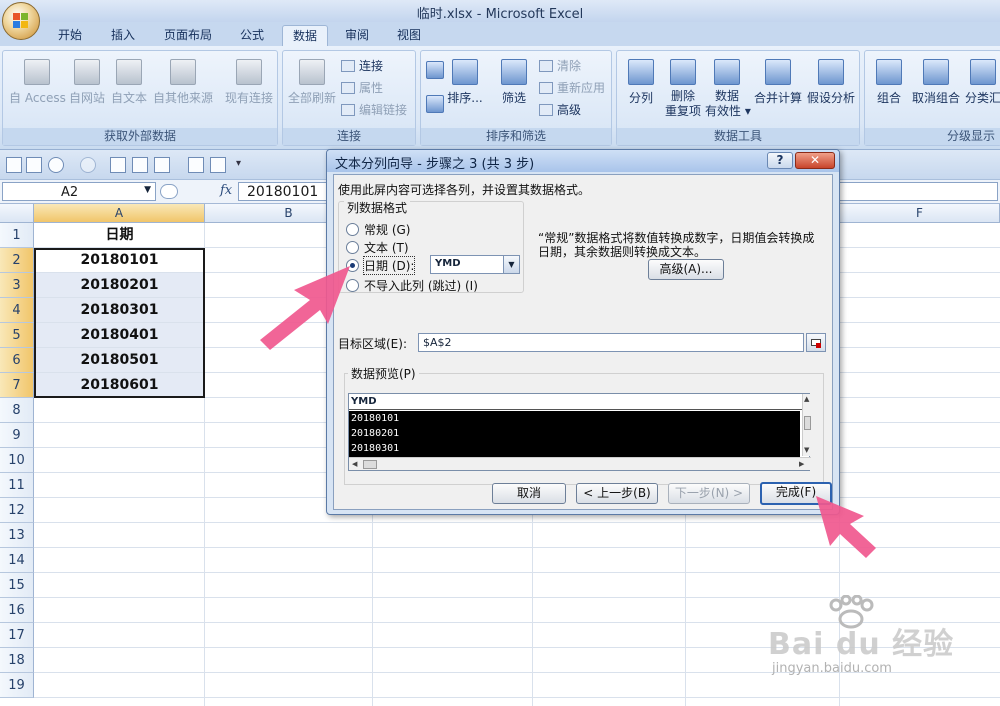  I want to click on expand-handle-icon, so click(169, 191).